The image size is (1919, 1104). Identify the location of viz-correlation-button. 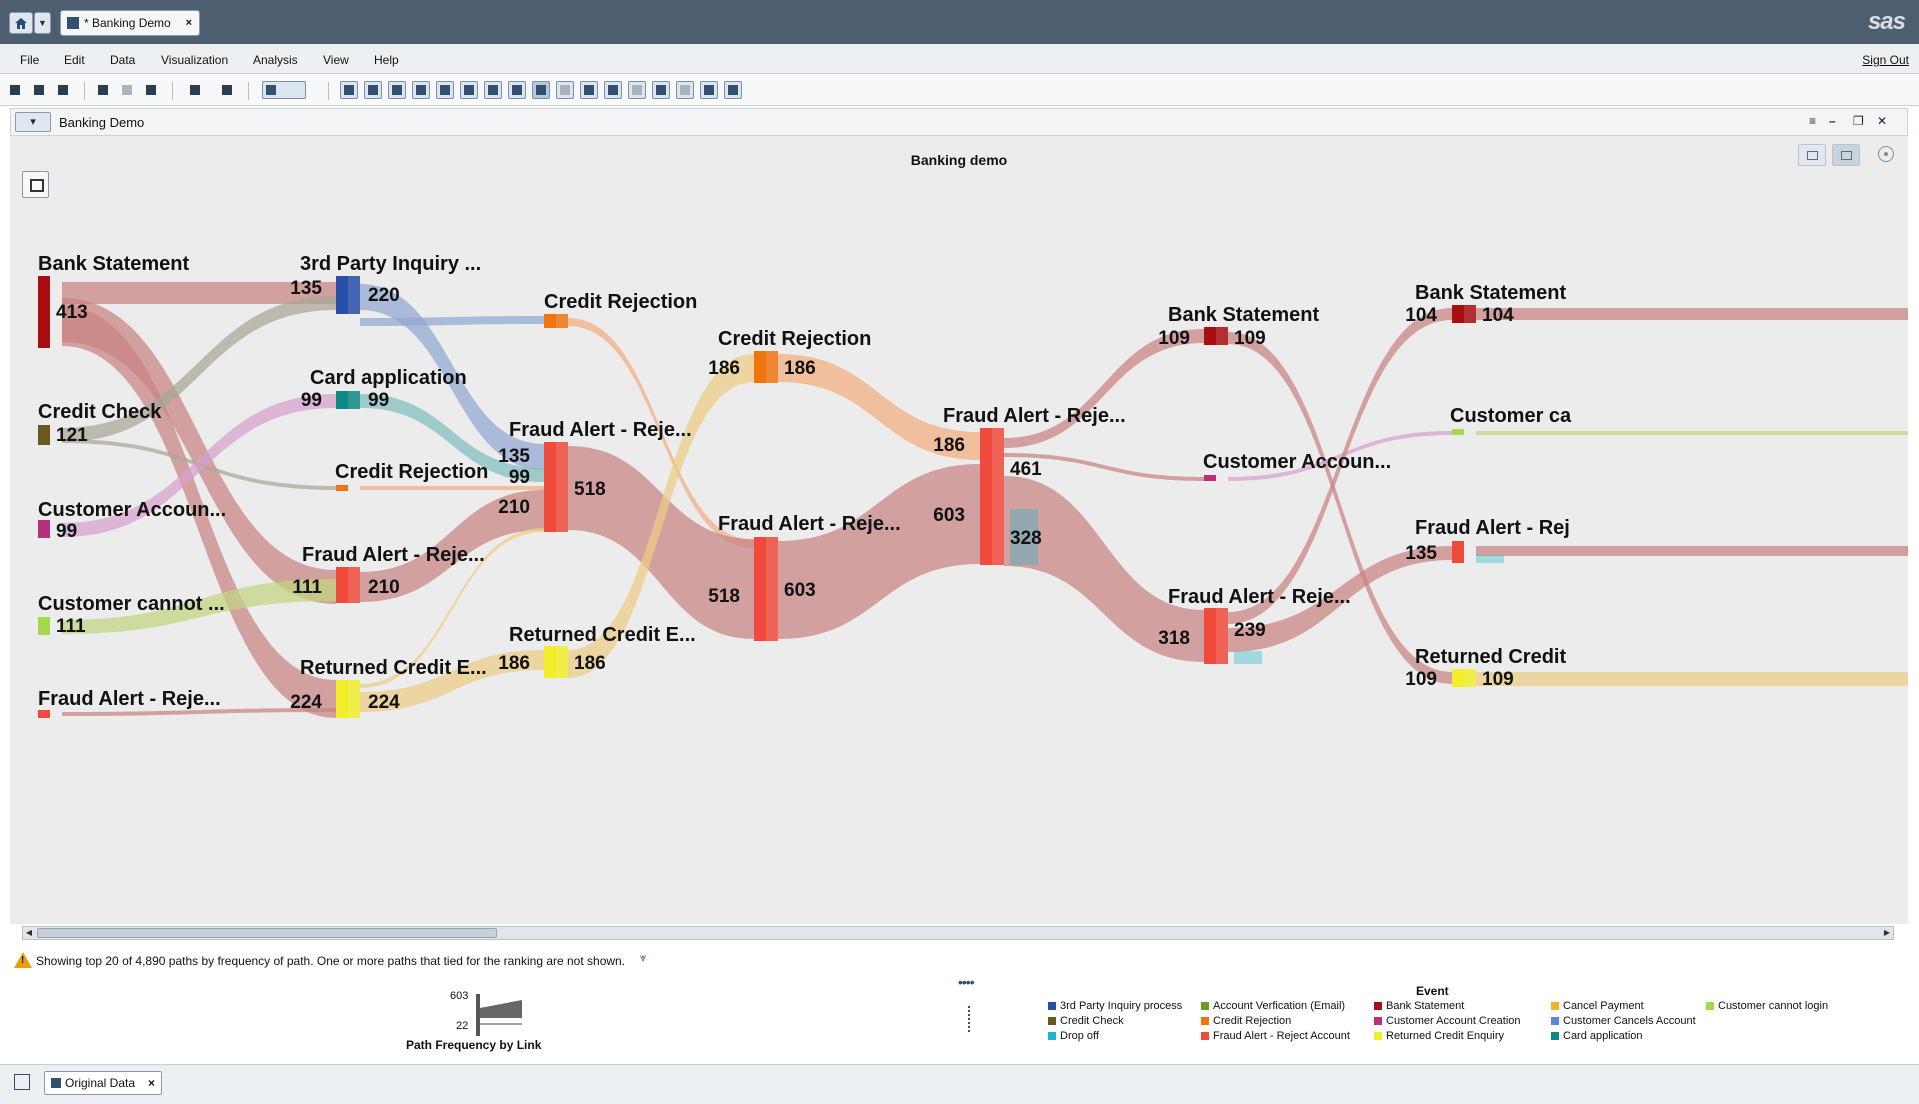
(661, 90).